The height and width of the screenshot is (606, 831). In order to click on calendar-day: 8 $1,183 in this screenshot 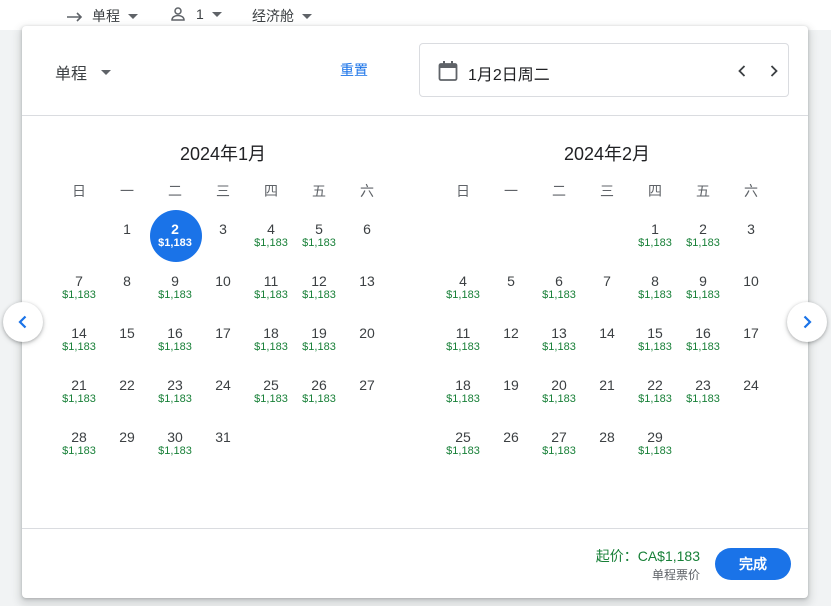, I will do `click(655, 296)`.